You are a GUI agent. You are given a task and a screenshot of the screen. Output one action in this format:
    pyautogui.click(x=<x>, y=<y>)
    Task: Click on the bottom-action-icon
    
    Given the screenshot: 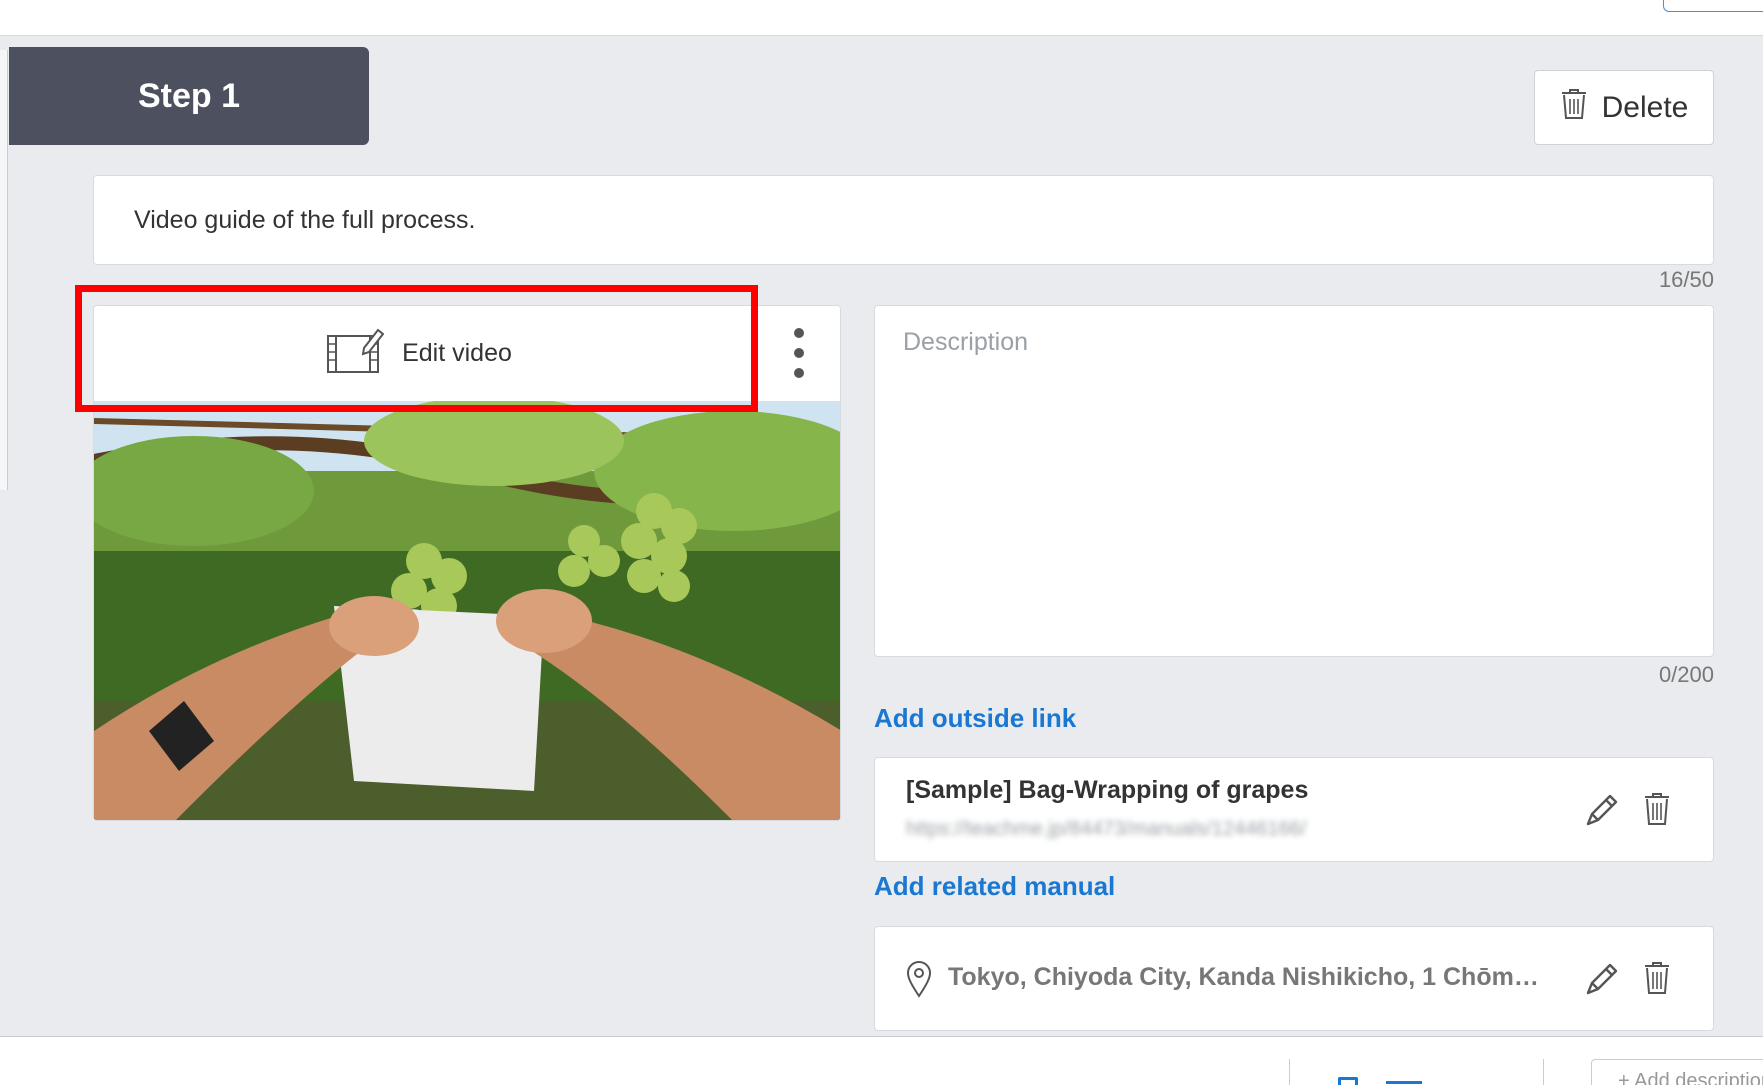 What is the action you would take?
    pyautogui.click(x=1404, y=1083)
    